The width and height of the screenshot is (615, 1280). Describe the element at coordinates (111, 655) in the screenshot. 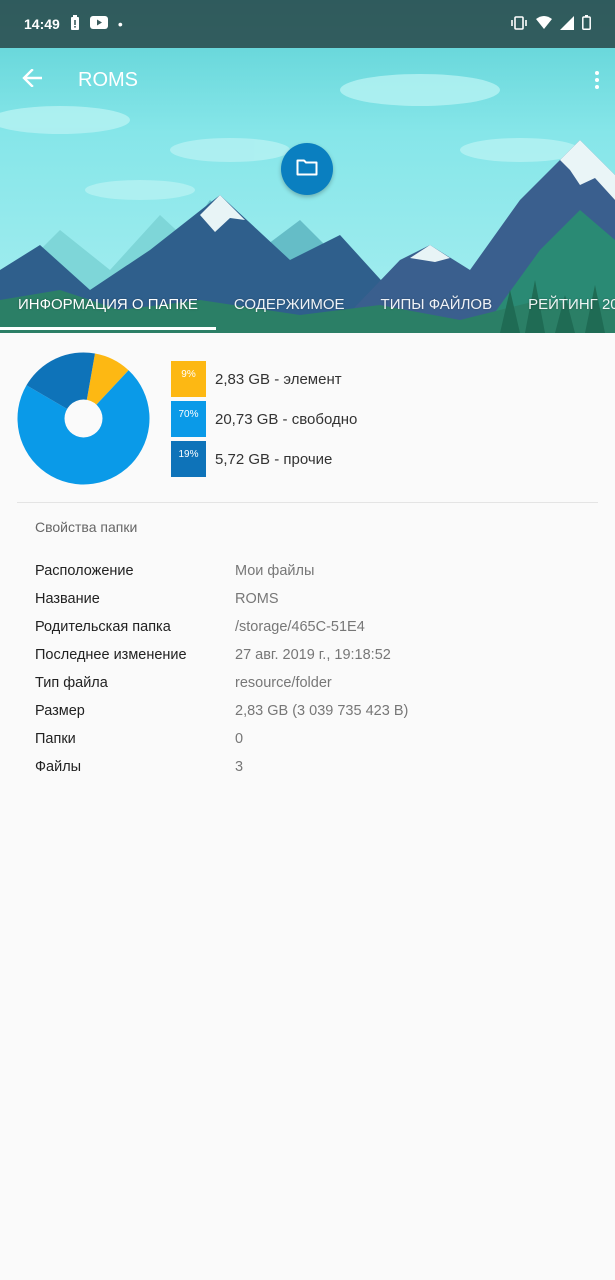

I see `property-label: Последнее изменение` at that location.